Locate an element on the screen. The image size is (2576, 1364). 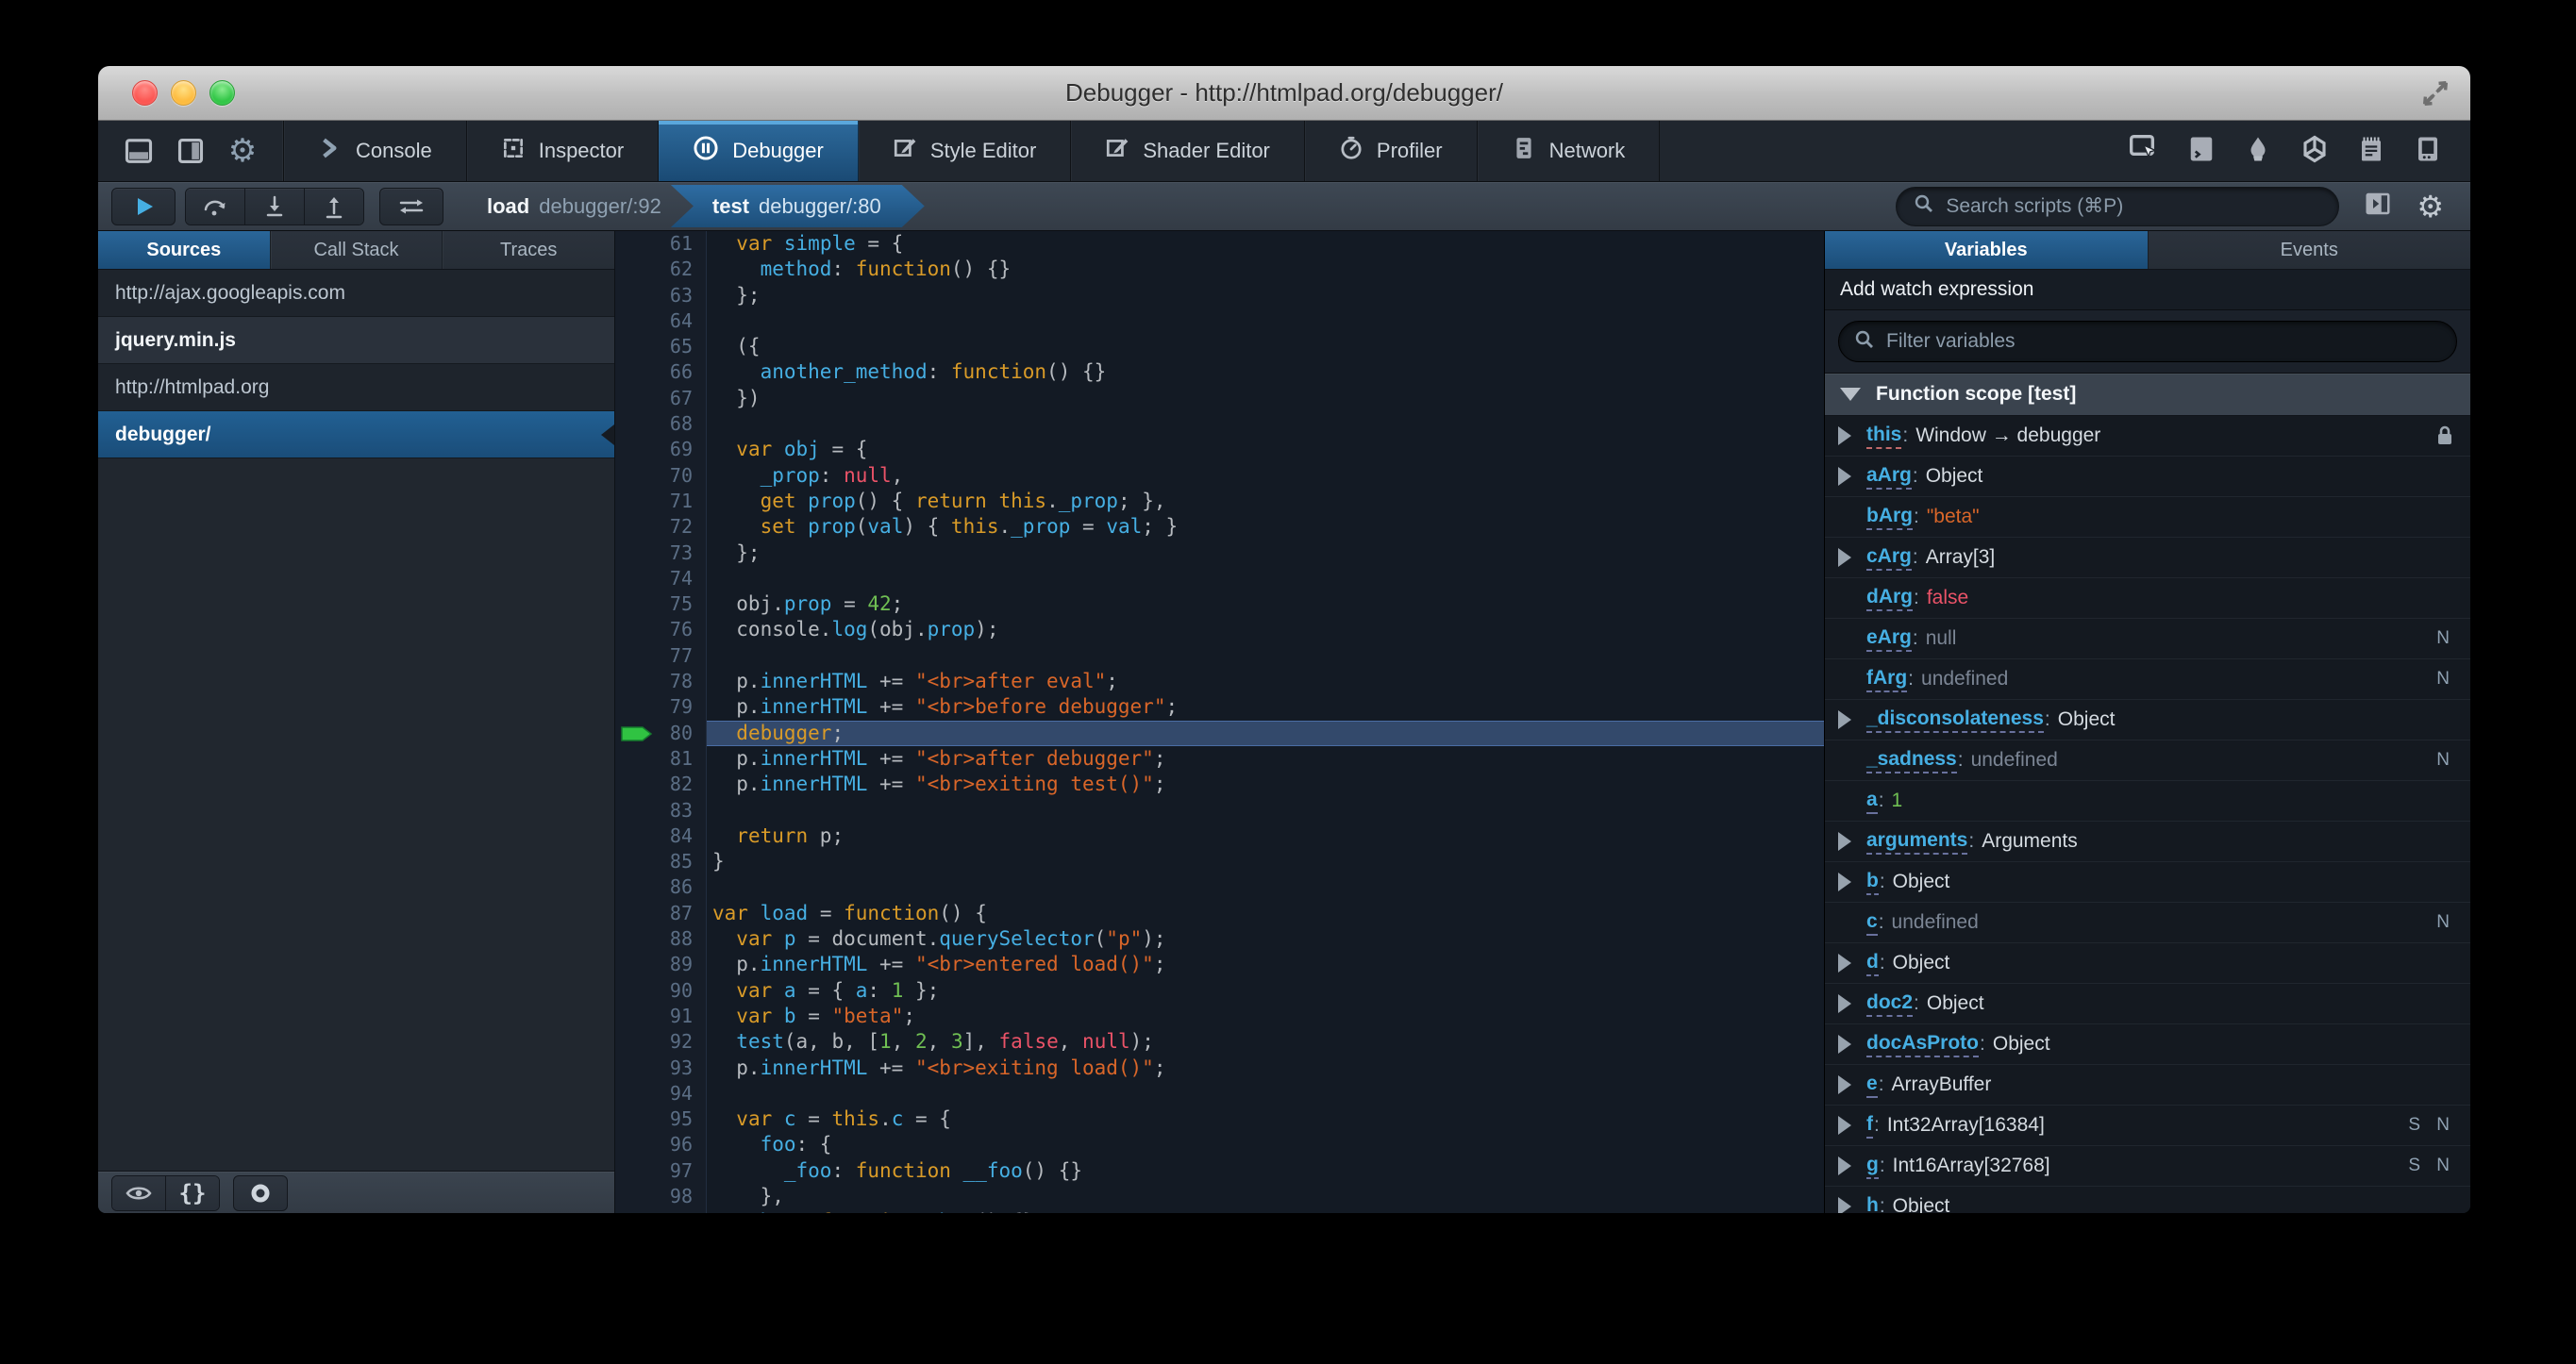
line-number-gutter: 91 is located at coordinates (661, 1016).